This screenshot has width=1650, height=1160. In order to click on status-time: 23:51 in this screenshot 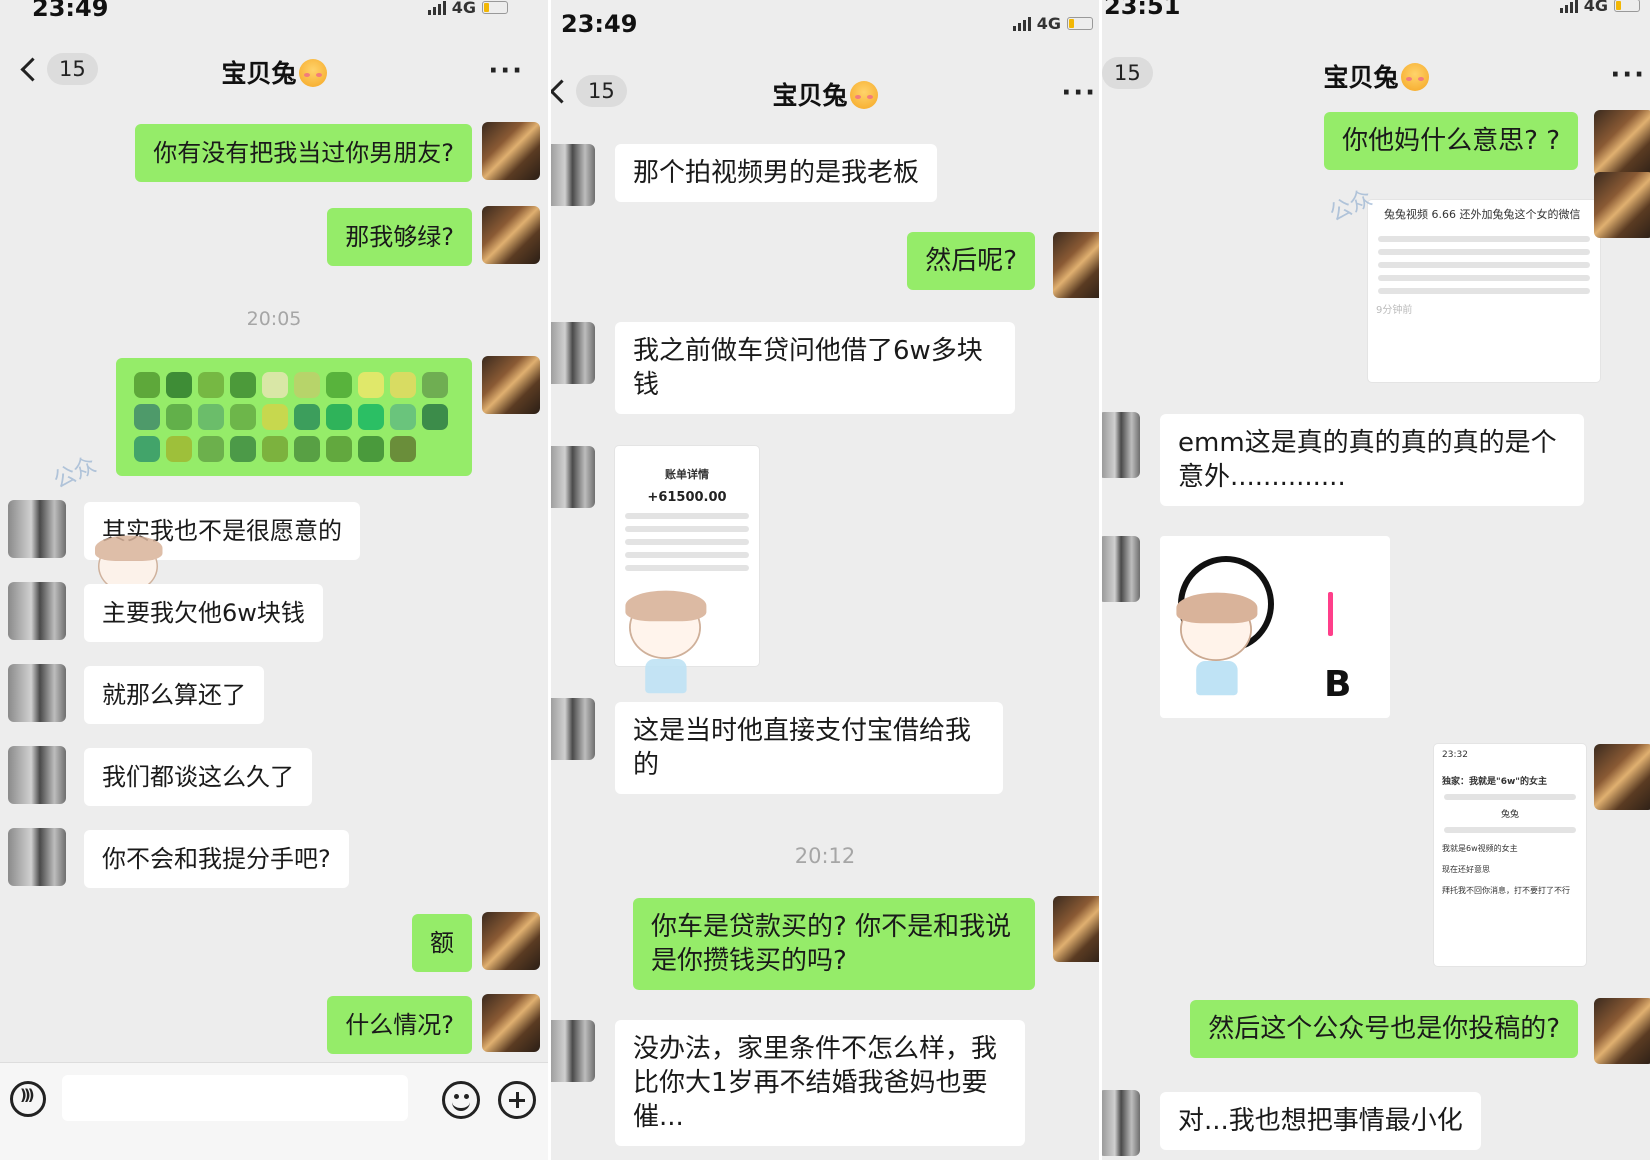, I will do `click(1142, 10)`.